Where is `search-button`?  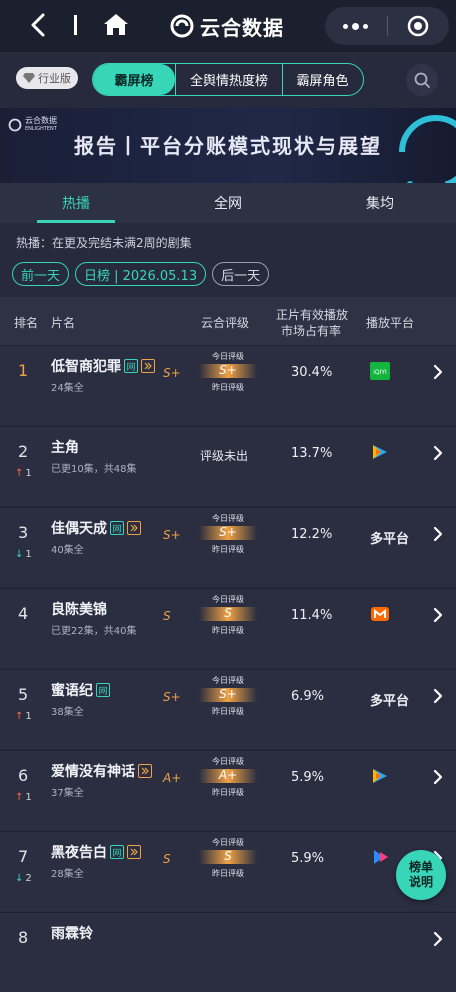 search-button is located at coordinates (422, 80).